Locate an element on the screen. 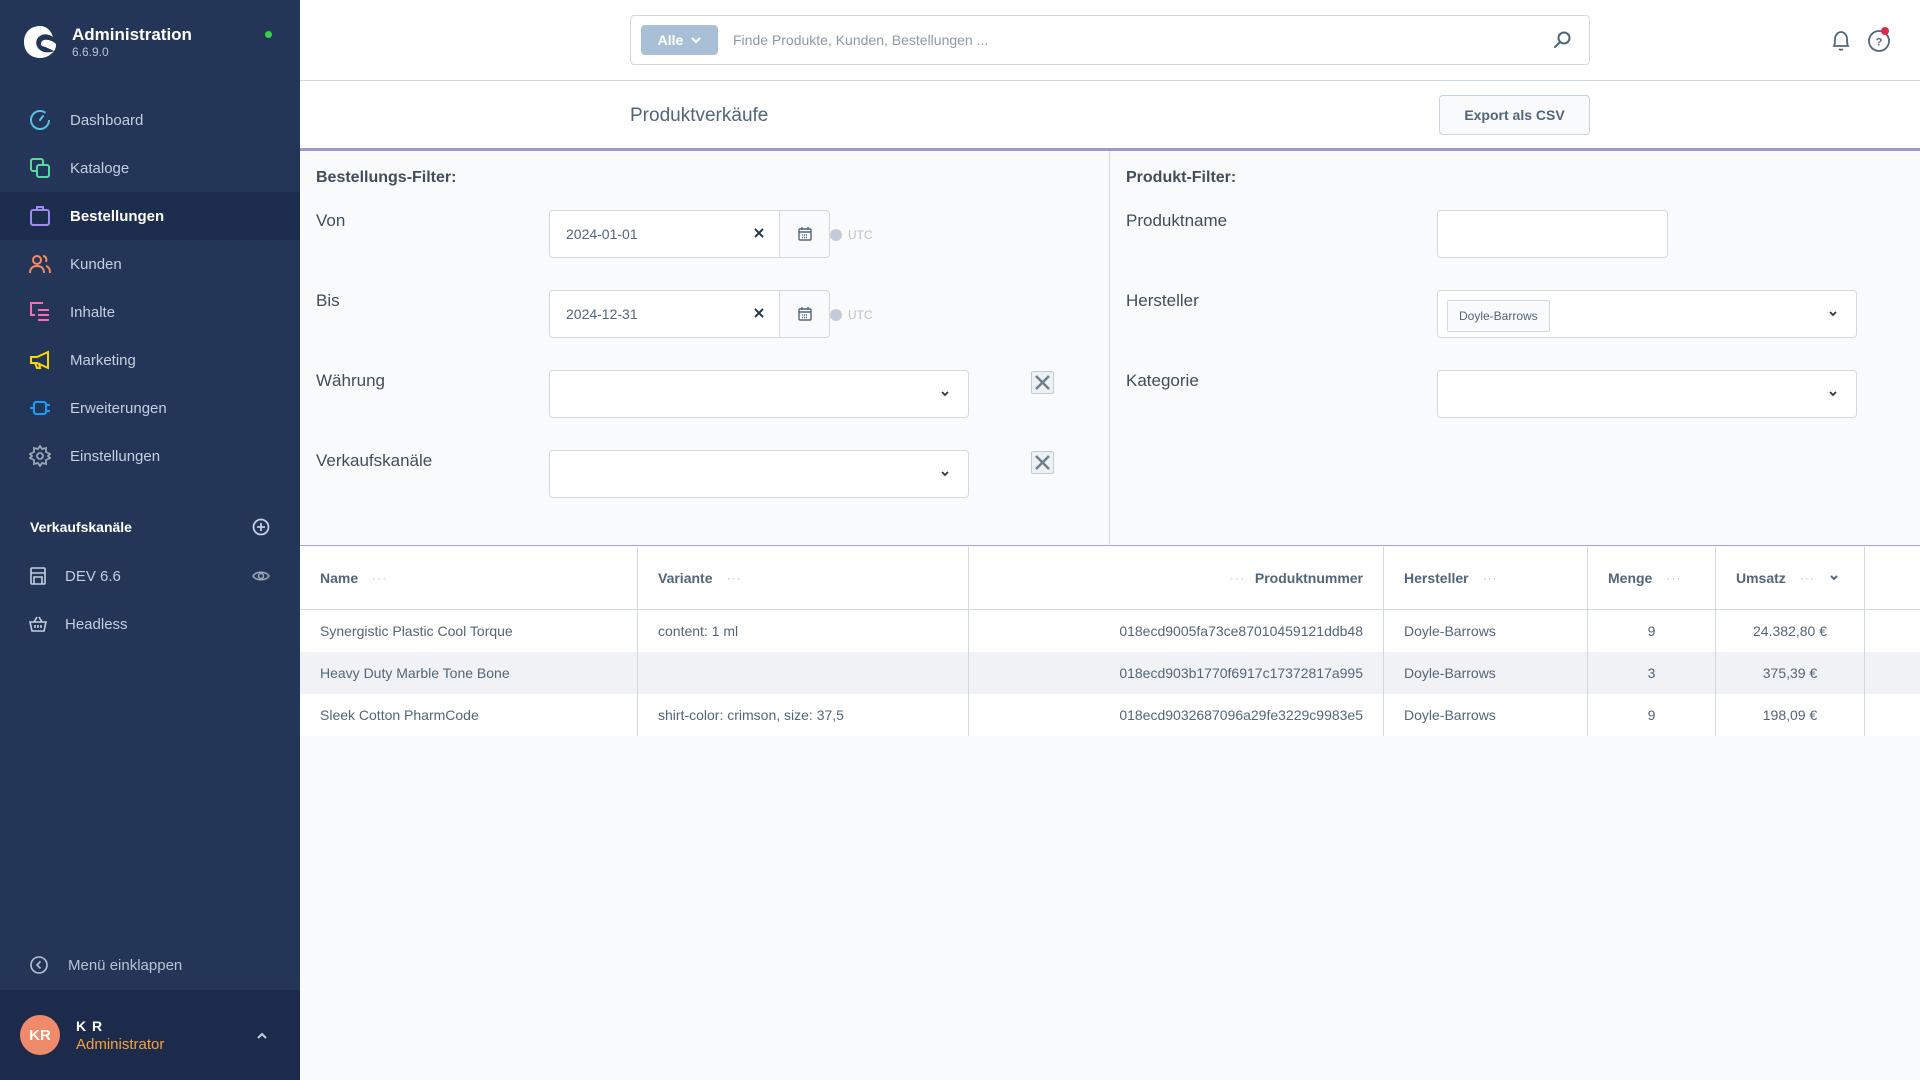 The height and width of the screenshot is (1080, 1920). to-label: Bis is located at coordinates (328, 300).